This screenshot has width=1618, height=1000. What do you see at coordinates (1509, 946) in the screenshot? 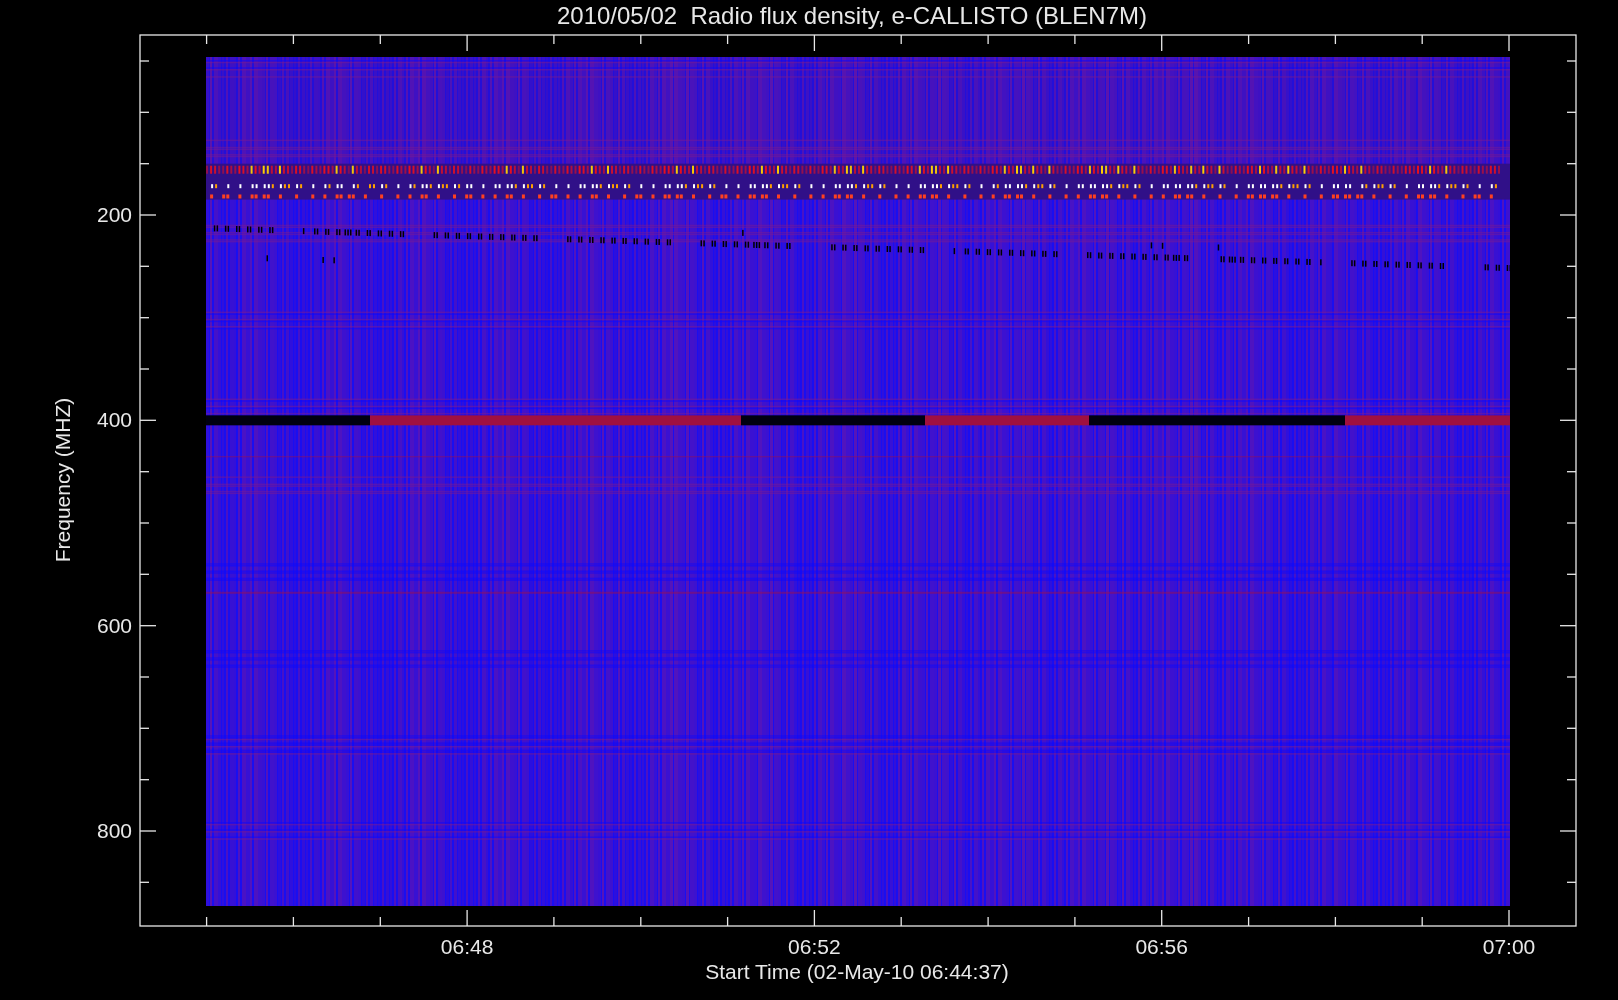
I see `x-tick-label: 07:00` at bounding box center [1509, 946].